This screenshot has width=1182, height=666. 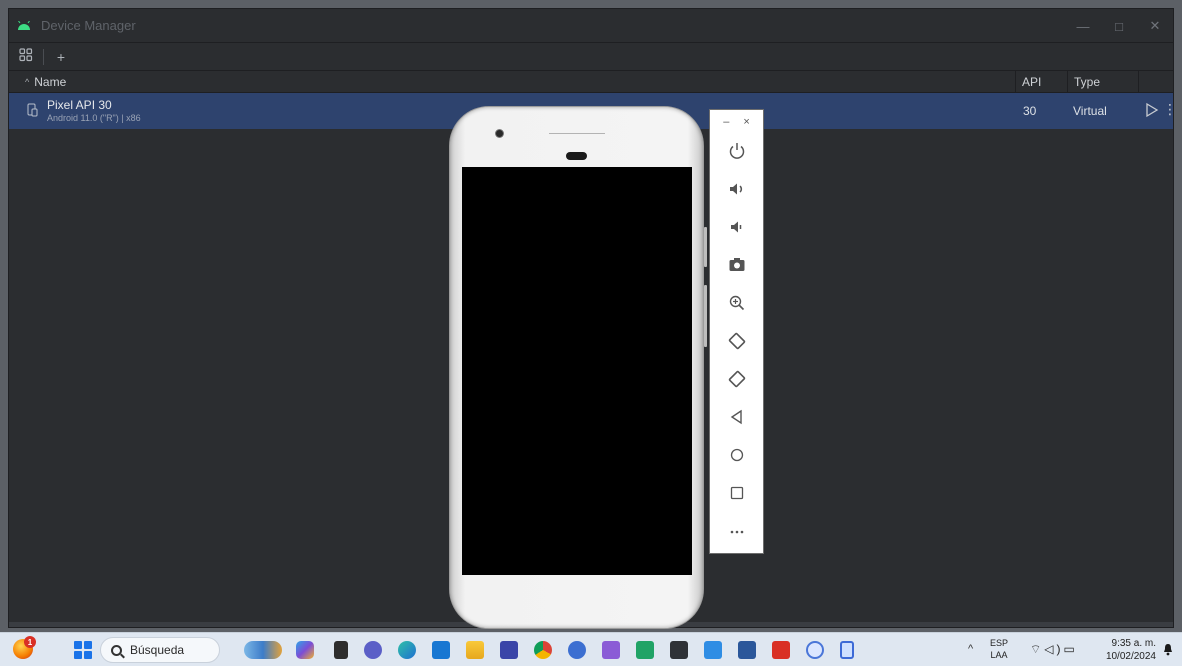 I want to click on volume-up-button, so click(x=737, y=189).